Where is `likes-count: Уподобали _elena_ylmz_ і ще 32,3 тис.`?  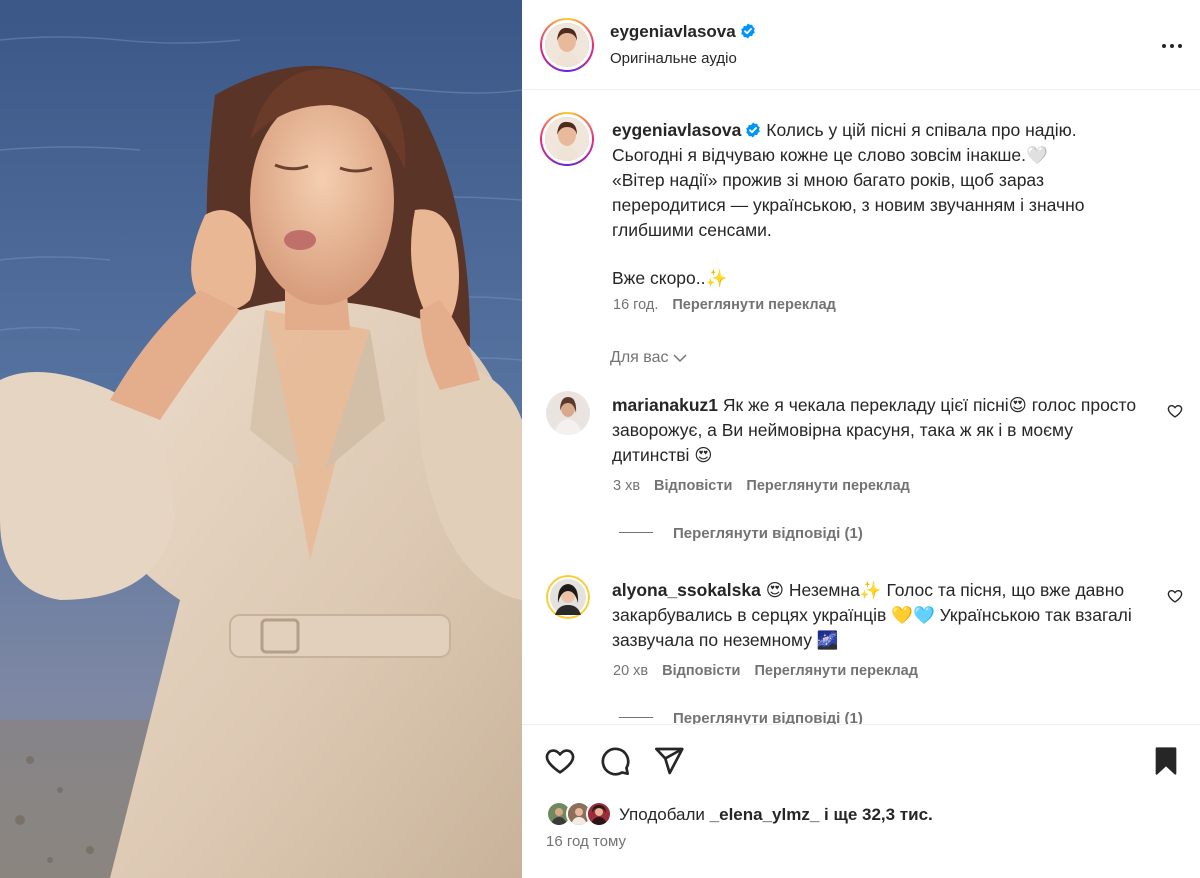 likes-count: Уподобали _elena_ylmz_ і ще 32,3 тис. is located at coordinates (776, 815).